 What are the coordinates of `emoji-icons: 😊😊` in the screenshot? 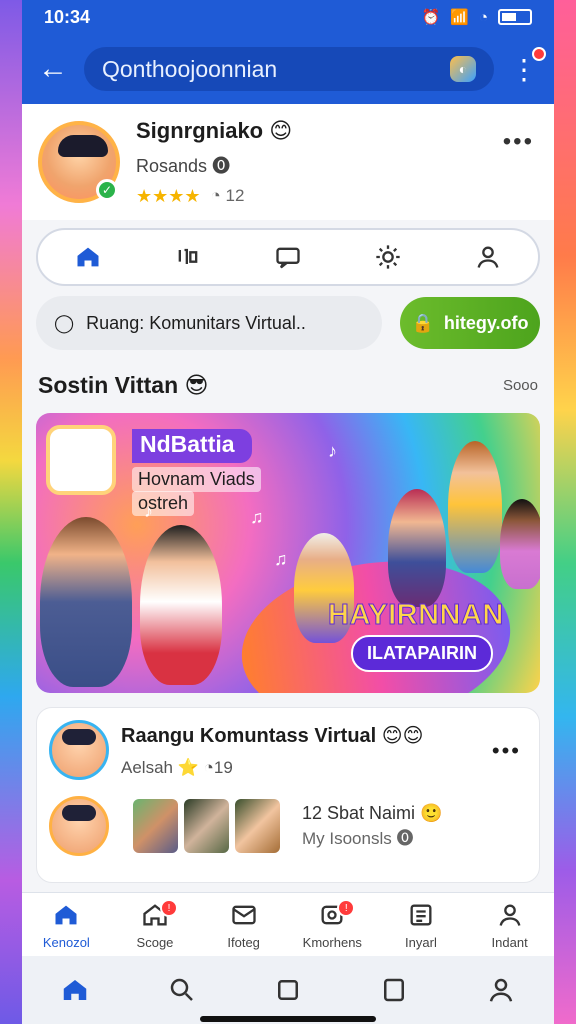 It's located at (402, 735).